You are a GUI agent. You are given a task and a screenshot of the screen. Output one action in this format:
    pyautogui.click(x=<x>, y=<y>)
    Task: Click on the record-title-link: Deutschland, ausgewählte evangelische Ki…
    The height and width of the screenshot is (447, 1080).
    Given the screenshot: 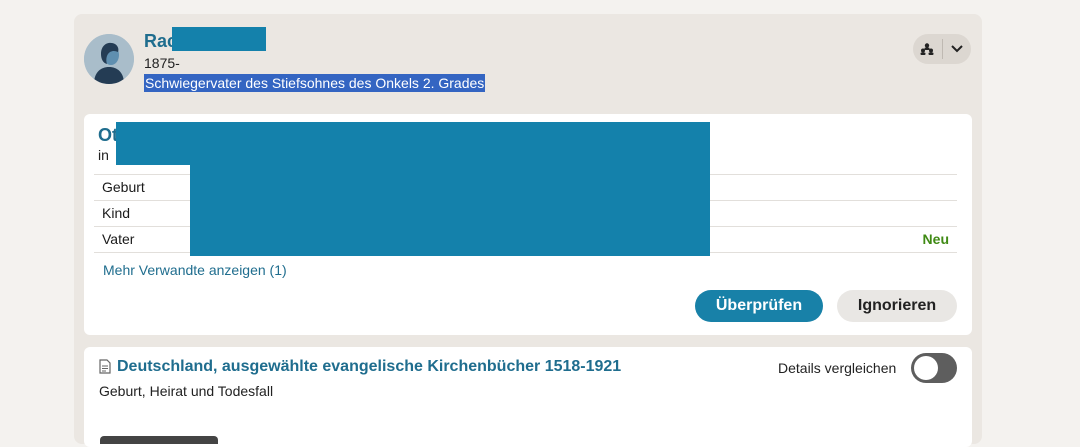 What is the action you would take?
    pyautogui.click(x=369, y=367)
    